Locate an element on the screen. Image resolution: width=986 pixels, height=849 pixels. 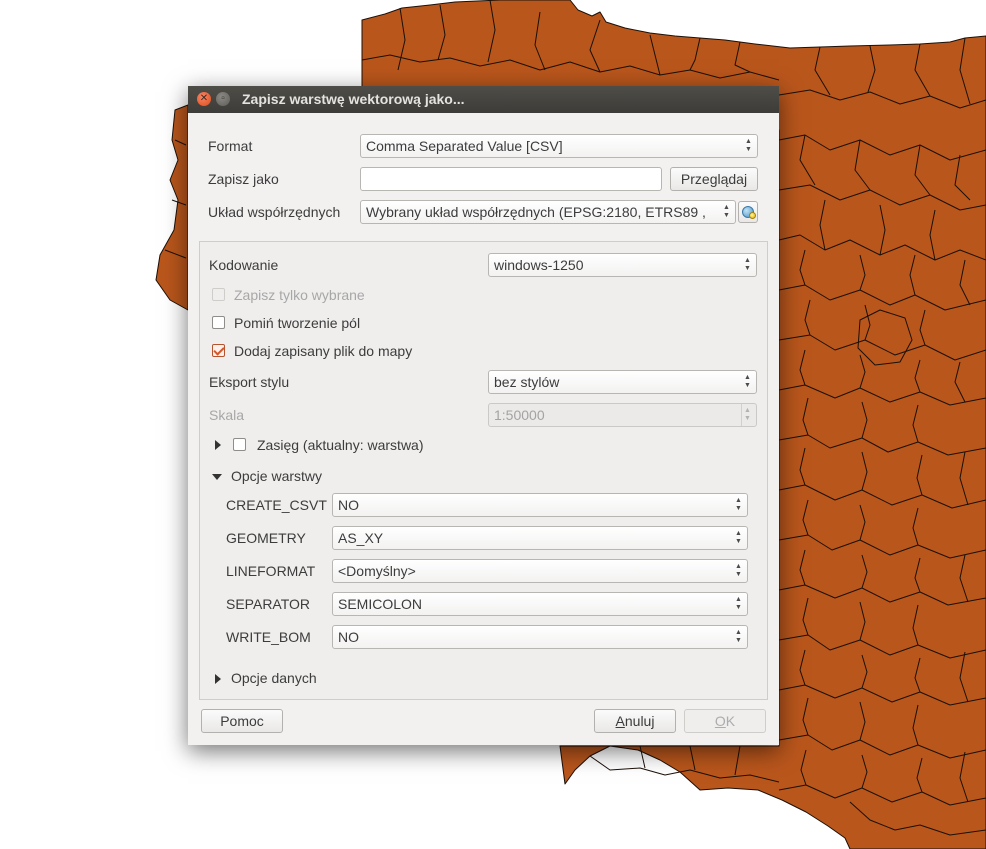
format-combobox: Comma Separated Value [CSV] ▲ ▼ is located at coordinates (559, 146).